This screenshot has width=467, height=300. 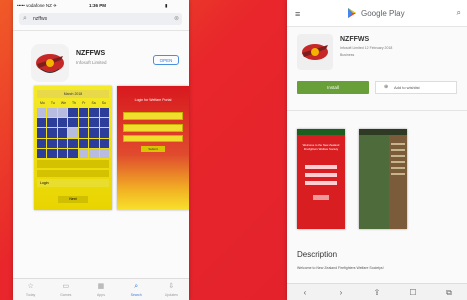 What do you see at coordinates (449, 293) in the screenshot?
I see `tabs-icon: ⧉` at bounding box center [449, 293].